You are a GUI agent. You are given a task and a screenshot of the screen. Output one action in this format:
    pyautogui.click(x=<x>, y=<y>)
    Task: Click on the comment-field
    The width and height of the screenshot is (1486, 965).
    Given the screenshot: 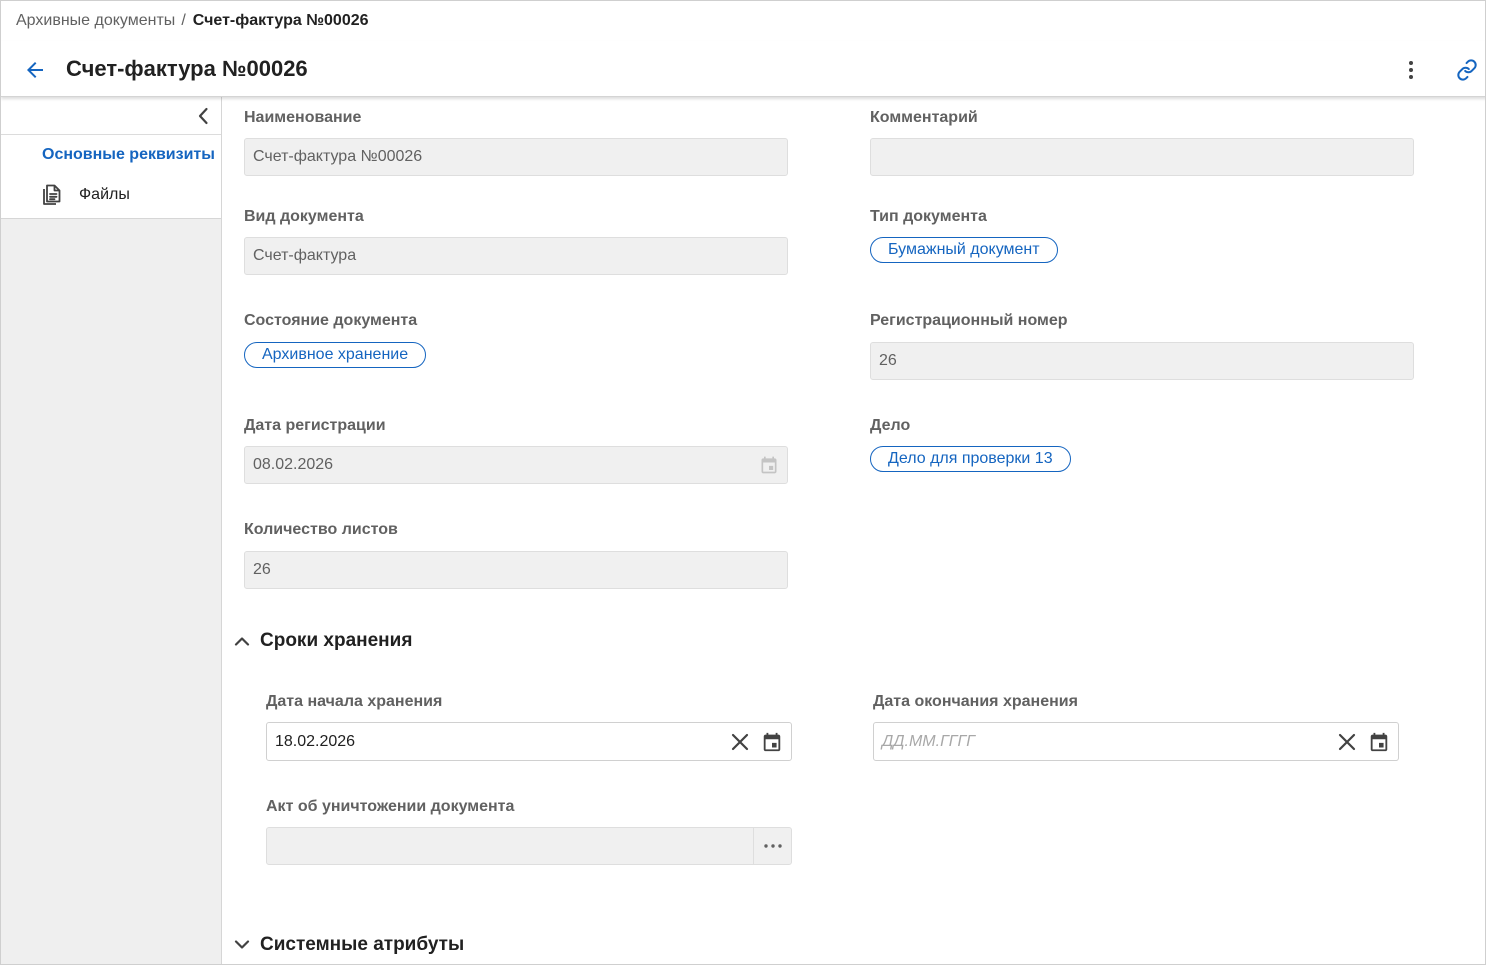 What is the action you would take?
    pyautogui.click(x=1142, y=157)
    